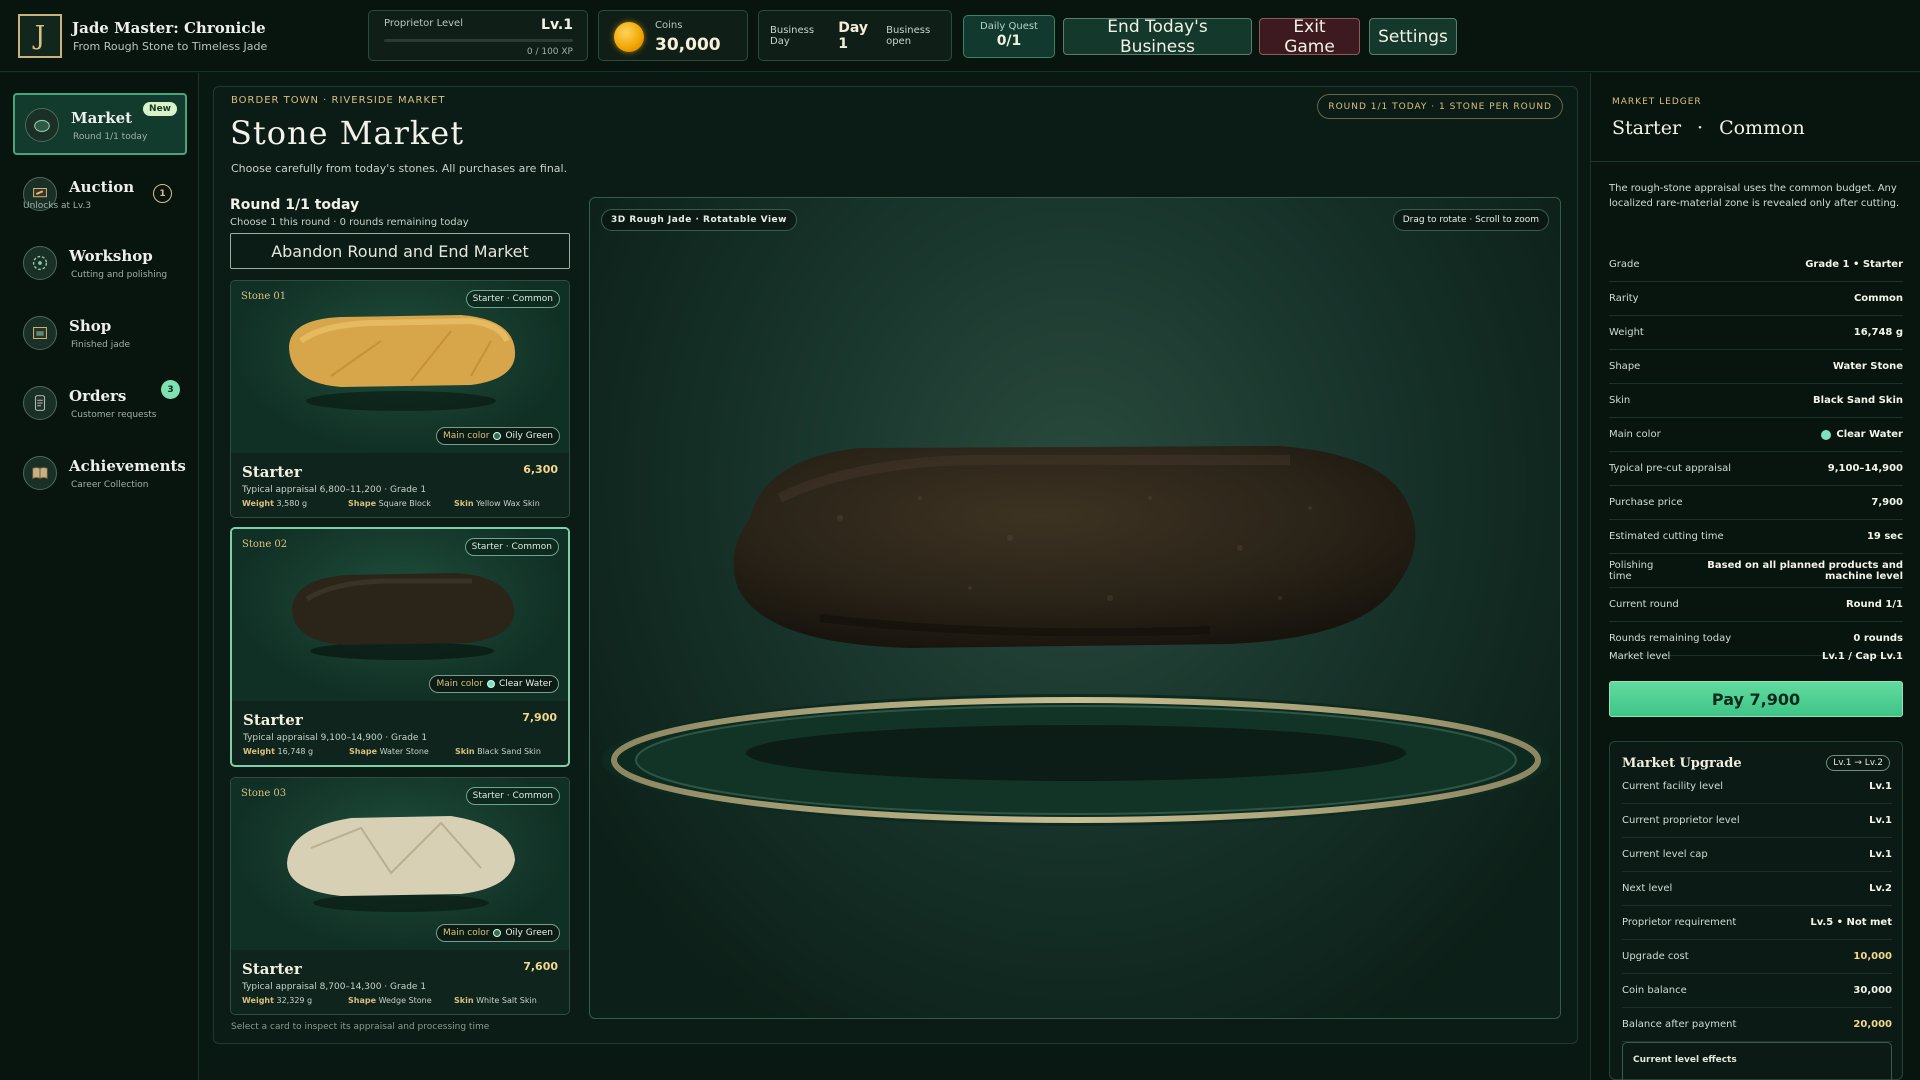 The width and height of the screenshot is (1920, 1080). I want to click on main-color-value: Oily Green, so click(529, 933).